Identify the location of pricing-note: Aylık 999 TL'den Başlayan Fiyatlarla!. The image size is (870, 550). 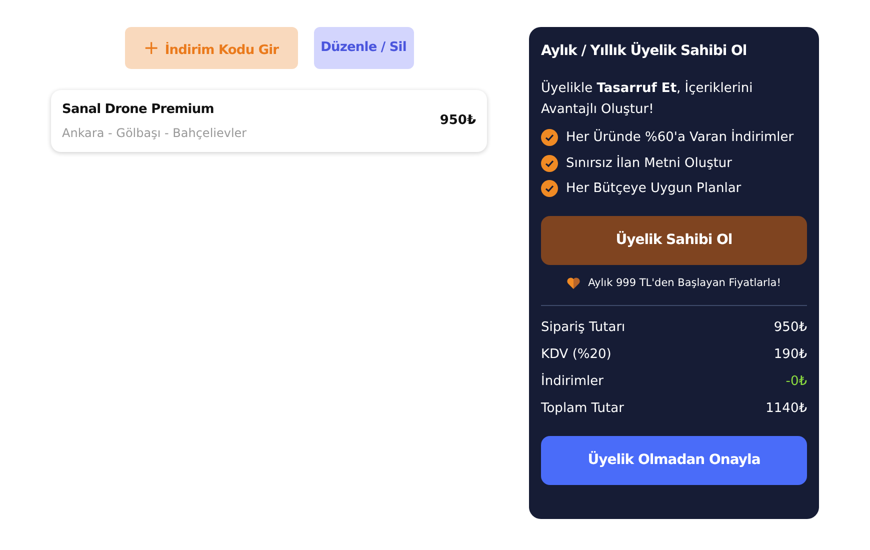
(684, 283).